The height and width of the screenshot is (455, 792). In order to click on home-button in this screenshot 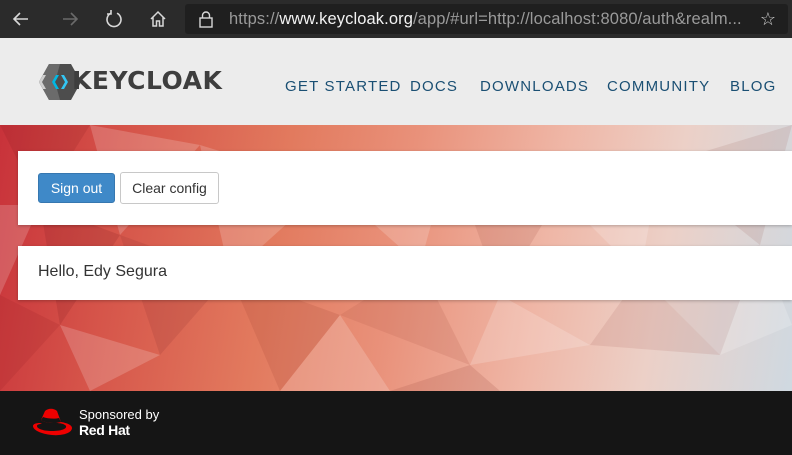, I will do `click(158, 19)`.